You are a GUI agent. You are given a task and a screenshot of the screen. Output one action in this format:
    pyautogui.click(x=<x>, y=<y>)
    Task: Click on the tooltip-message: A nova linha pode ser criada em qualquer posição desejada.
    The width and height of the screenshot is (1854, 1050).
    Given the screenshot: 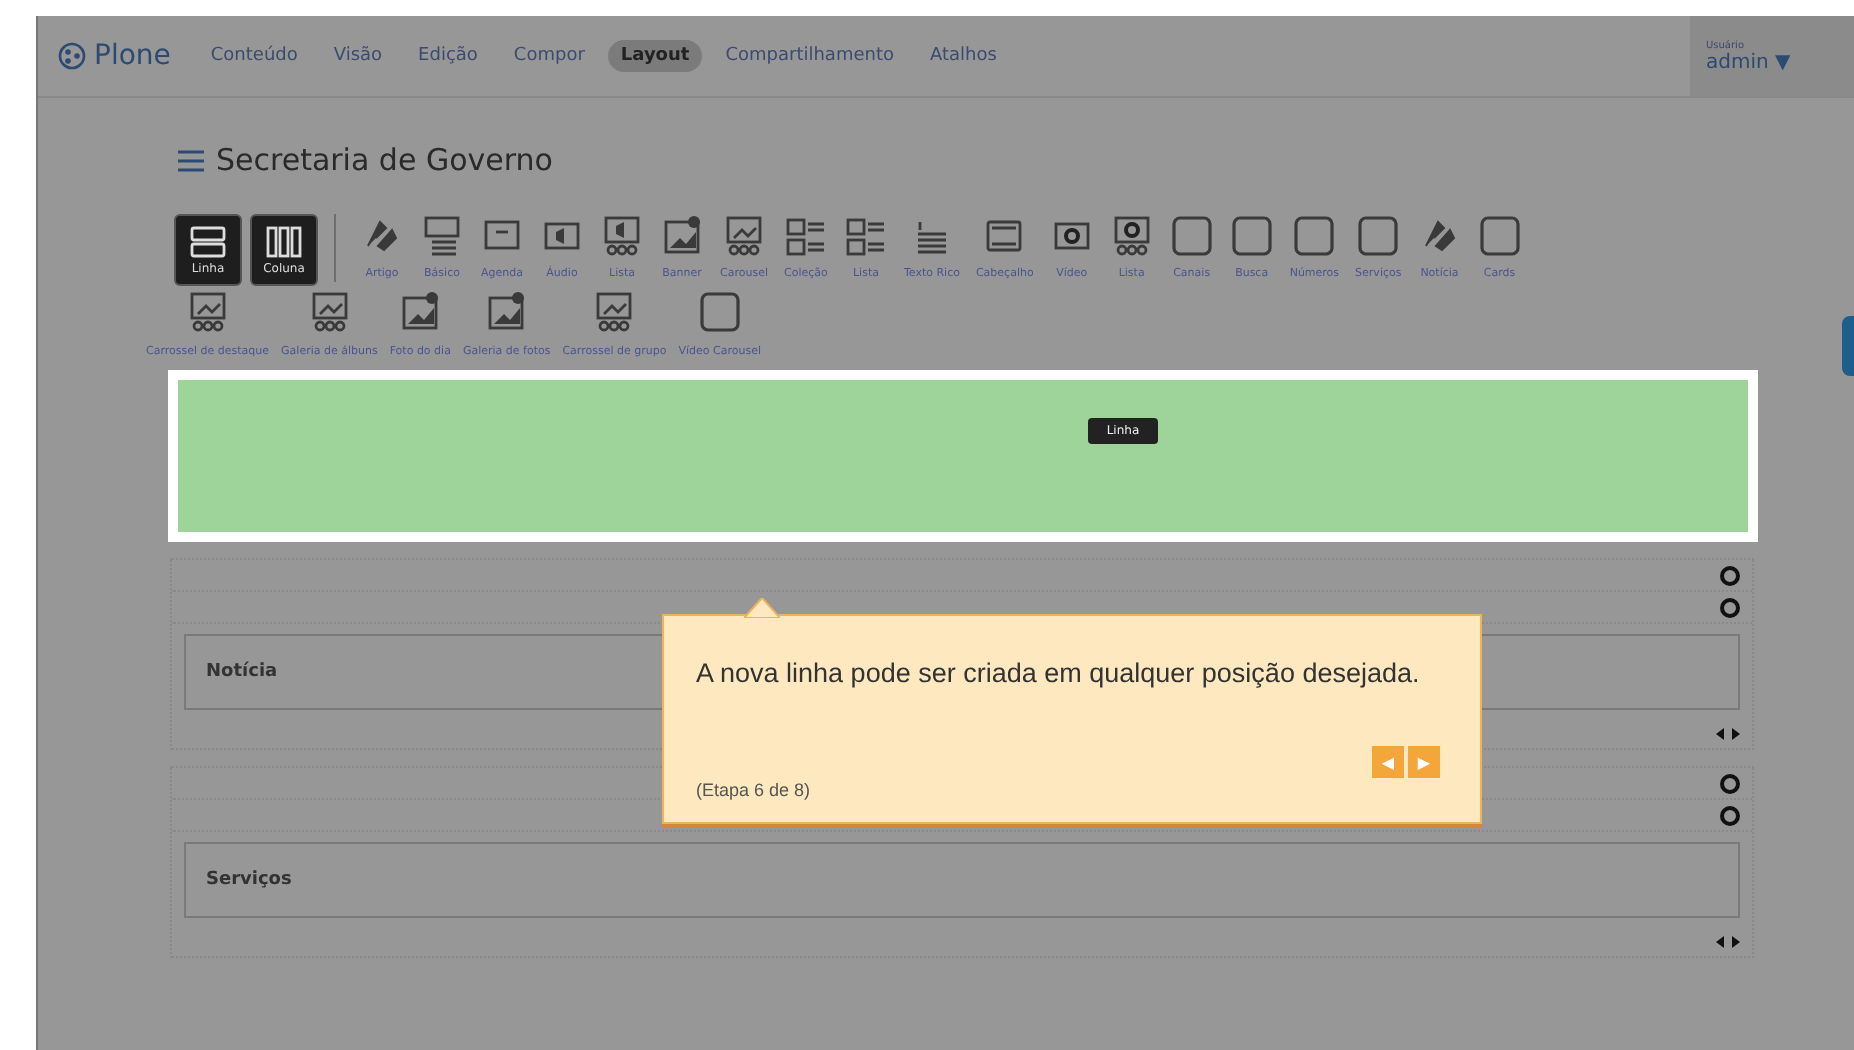 What is the action you would take?
    pyautogui.click(x=1059, y=673)
    